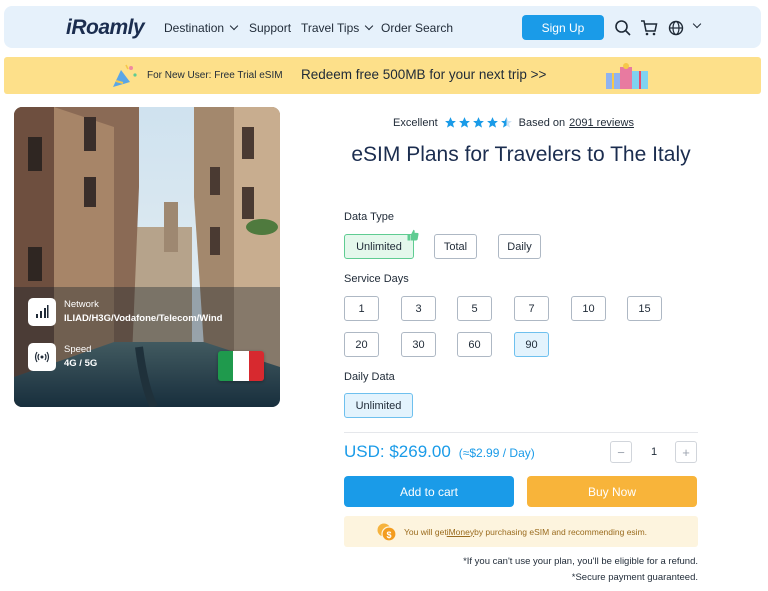 This screenshot has width=768, height=591. I want to click on service-days-option: 10, so click(588, 308).